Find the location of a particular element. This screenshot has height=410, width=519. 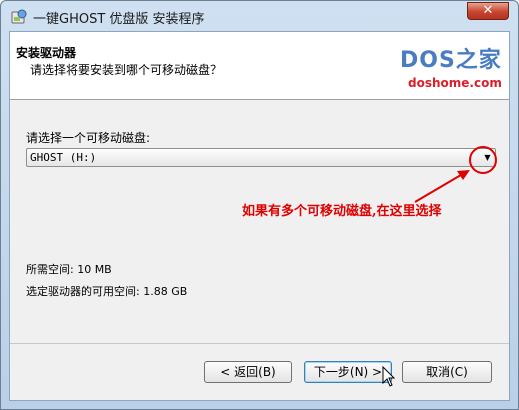

installer-app-icon is located at coordinates (19, 16).